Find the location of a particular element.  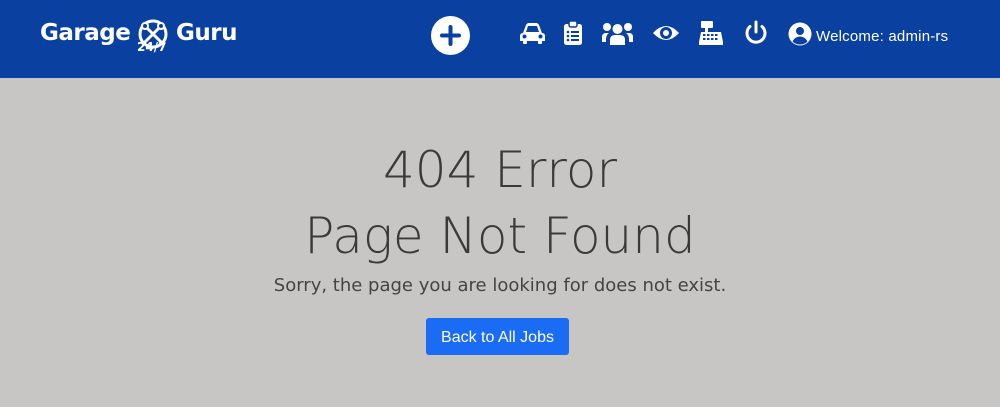

clipboard-icon is located at coordinates (573, 33).